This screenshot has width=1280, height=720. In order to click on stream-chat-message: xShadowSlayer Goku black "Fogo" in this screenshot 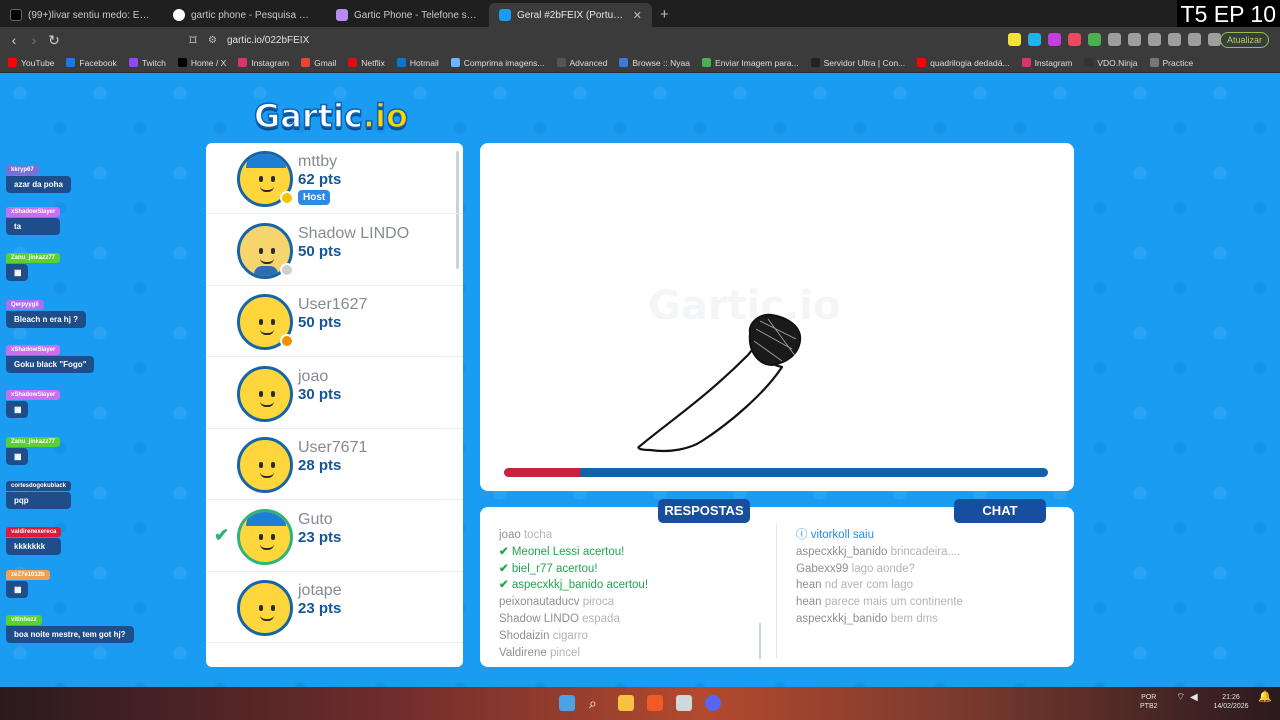, I will do `click(50, 355)`.